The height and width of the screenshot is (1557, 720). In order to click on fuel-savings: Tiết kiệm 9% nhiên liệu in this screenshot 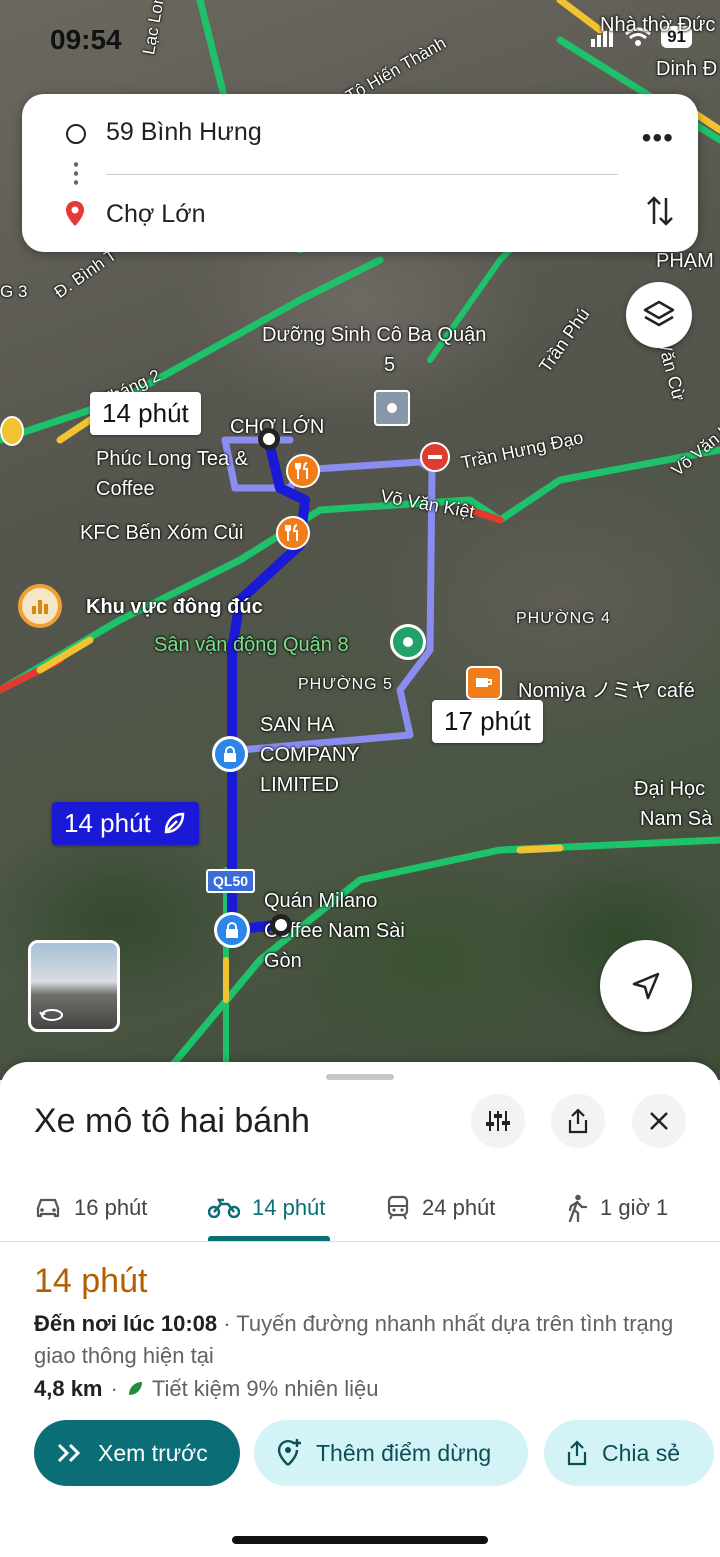, I will do `click(265, 1388)`.